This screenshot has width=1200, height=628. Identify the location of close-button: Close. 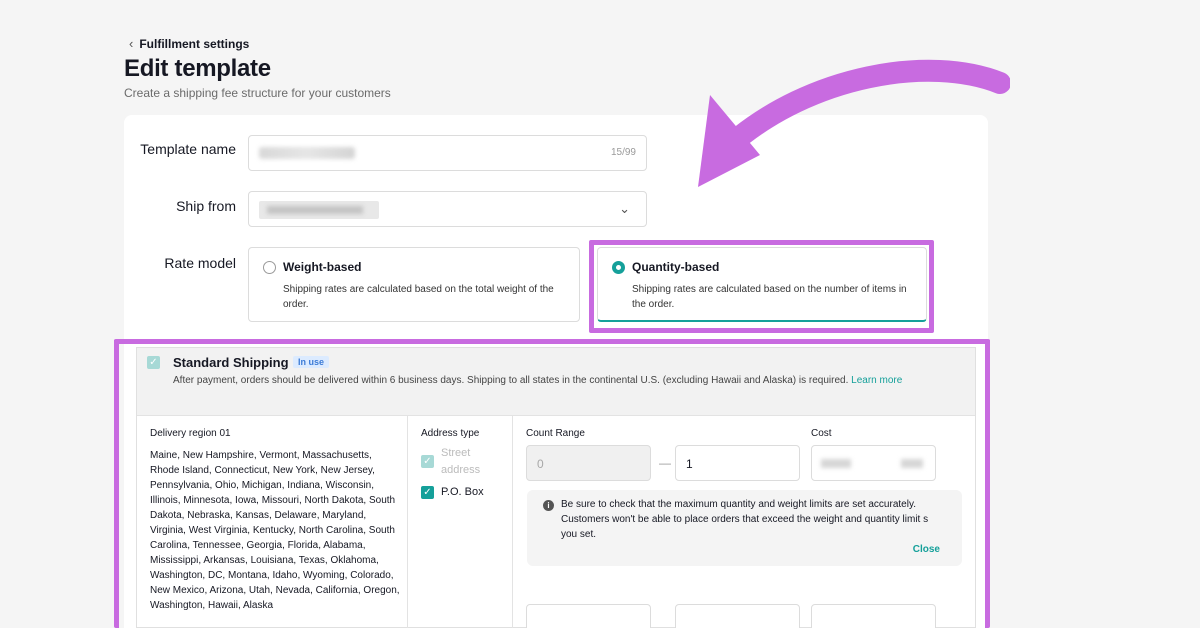
(926, 549).